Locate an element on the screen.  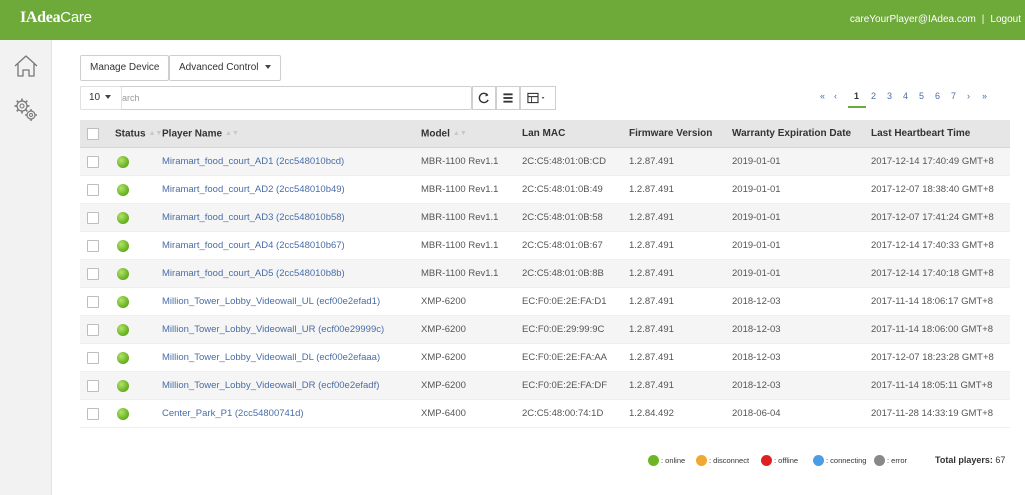
column-header-status: Status ▲▼ is located at coordinates (138, 134).